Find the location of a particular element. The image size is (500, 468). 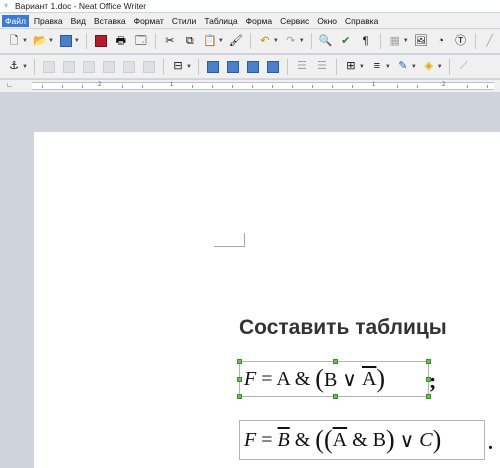

link-frames-icon: ⟋ is located at coordinates (464, 67).